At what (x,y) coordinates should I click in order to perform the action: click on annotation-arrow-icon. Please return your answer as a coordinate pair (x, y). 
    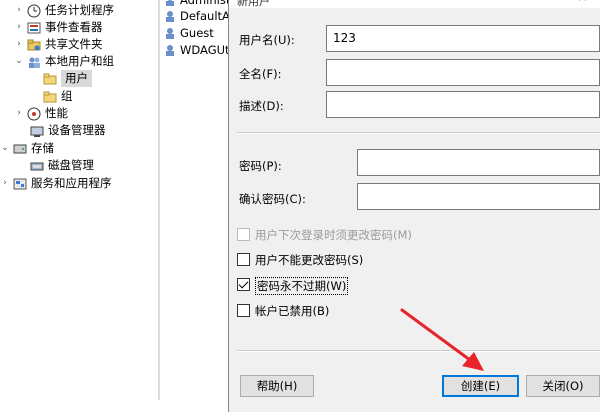
    Looking at the image, I should click on (442, 339).